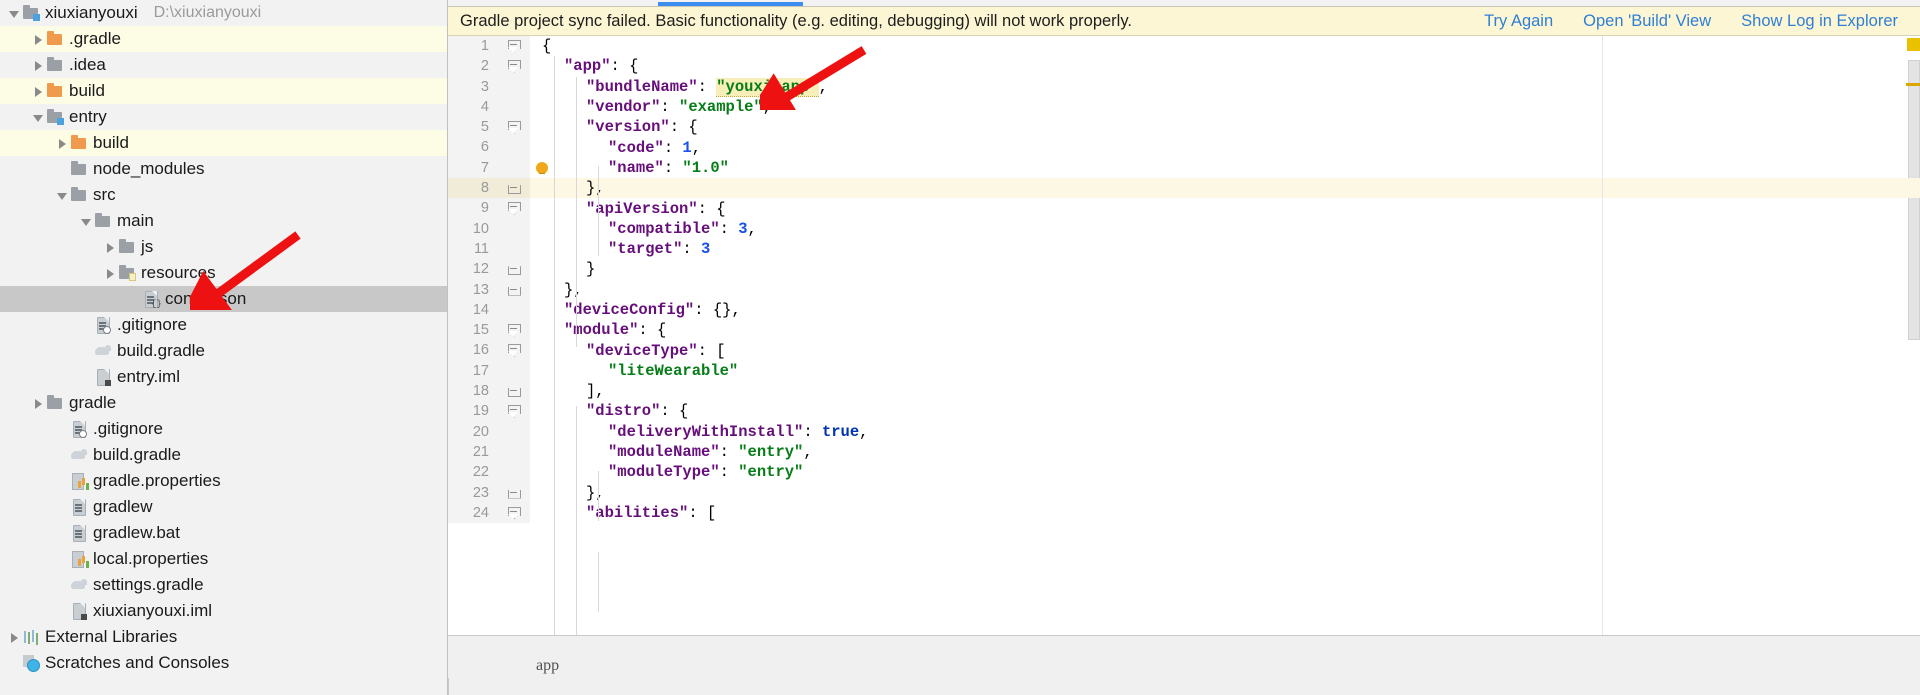 This screenshot has height=695, width=1920. I want to click on tree-item--gitignore: .gitignore, so click(223, 429).